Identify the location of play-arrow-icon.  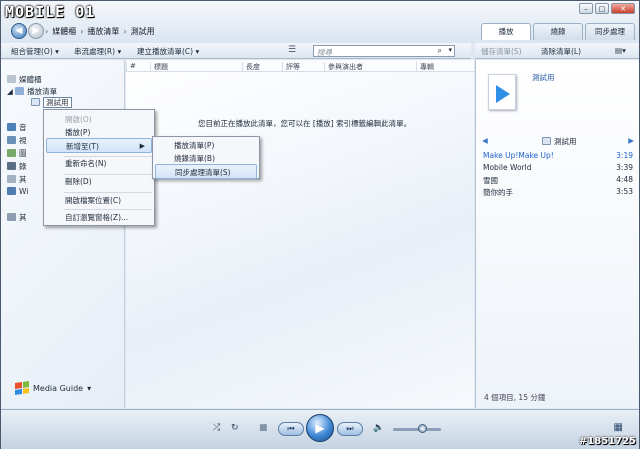
(503, 94).